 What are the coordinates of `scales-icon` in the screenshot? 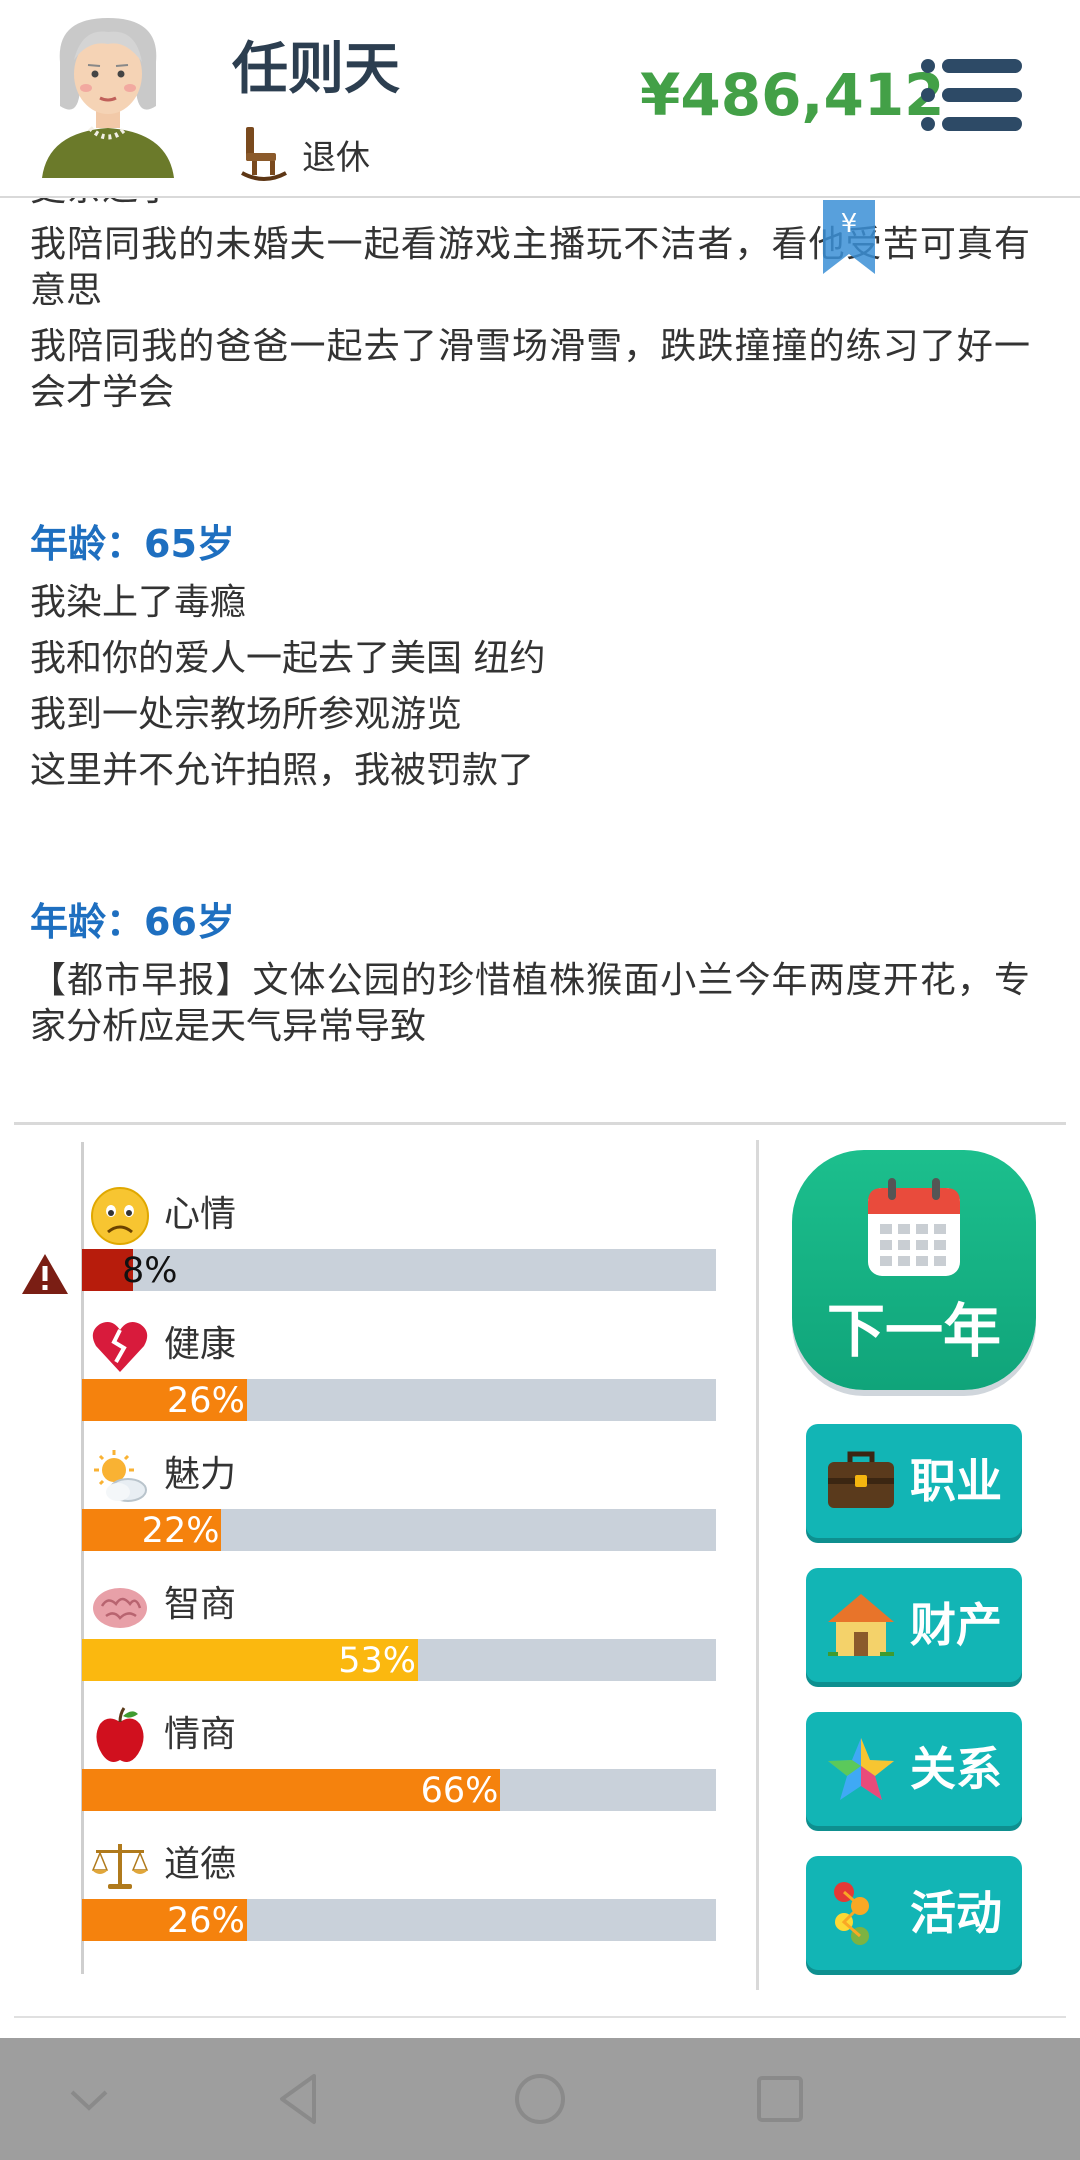 It's located at (120, 1866).